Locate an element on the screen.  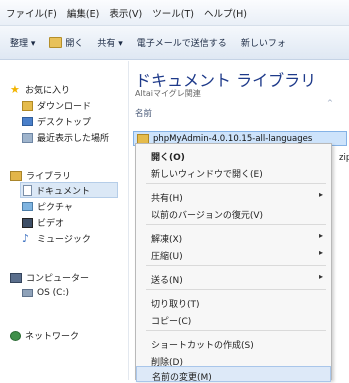
download-folder-icon is located at coordinates (27, 105).